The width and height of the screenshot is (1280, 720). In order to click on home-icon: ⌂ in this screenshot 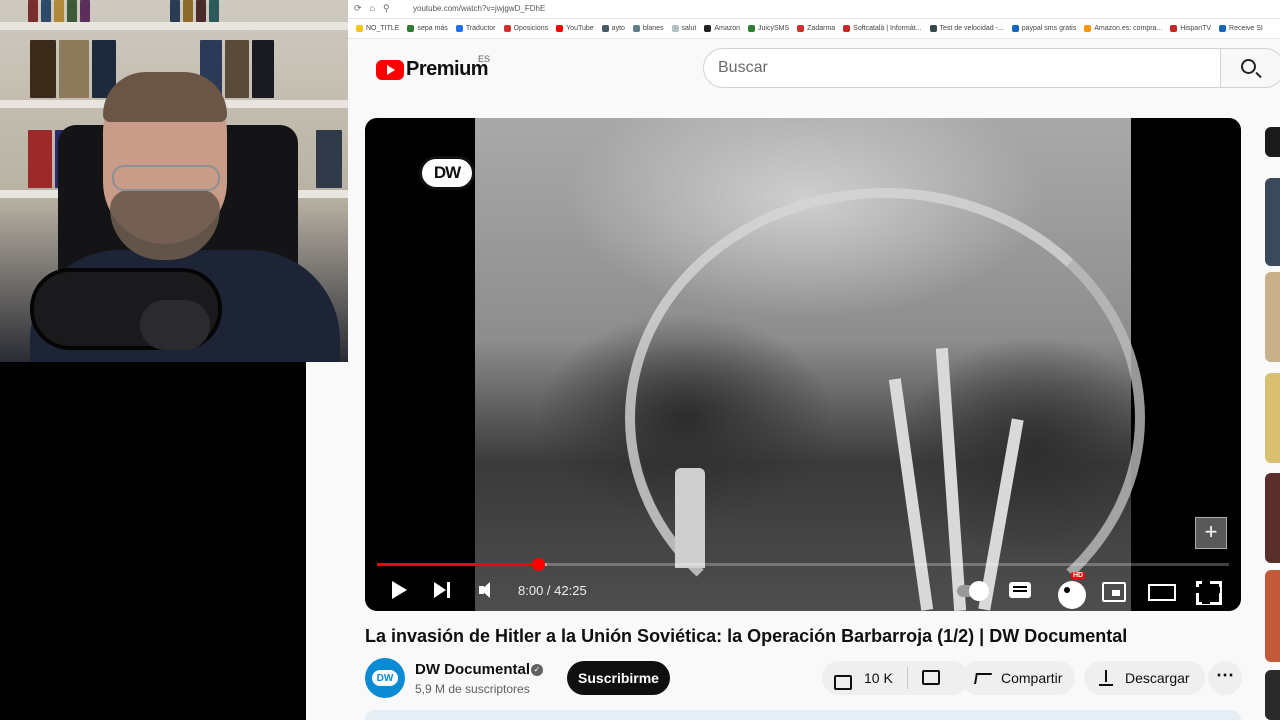, I will do `click(372, 8)`.